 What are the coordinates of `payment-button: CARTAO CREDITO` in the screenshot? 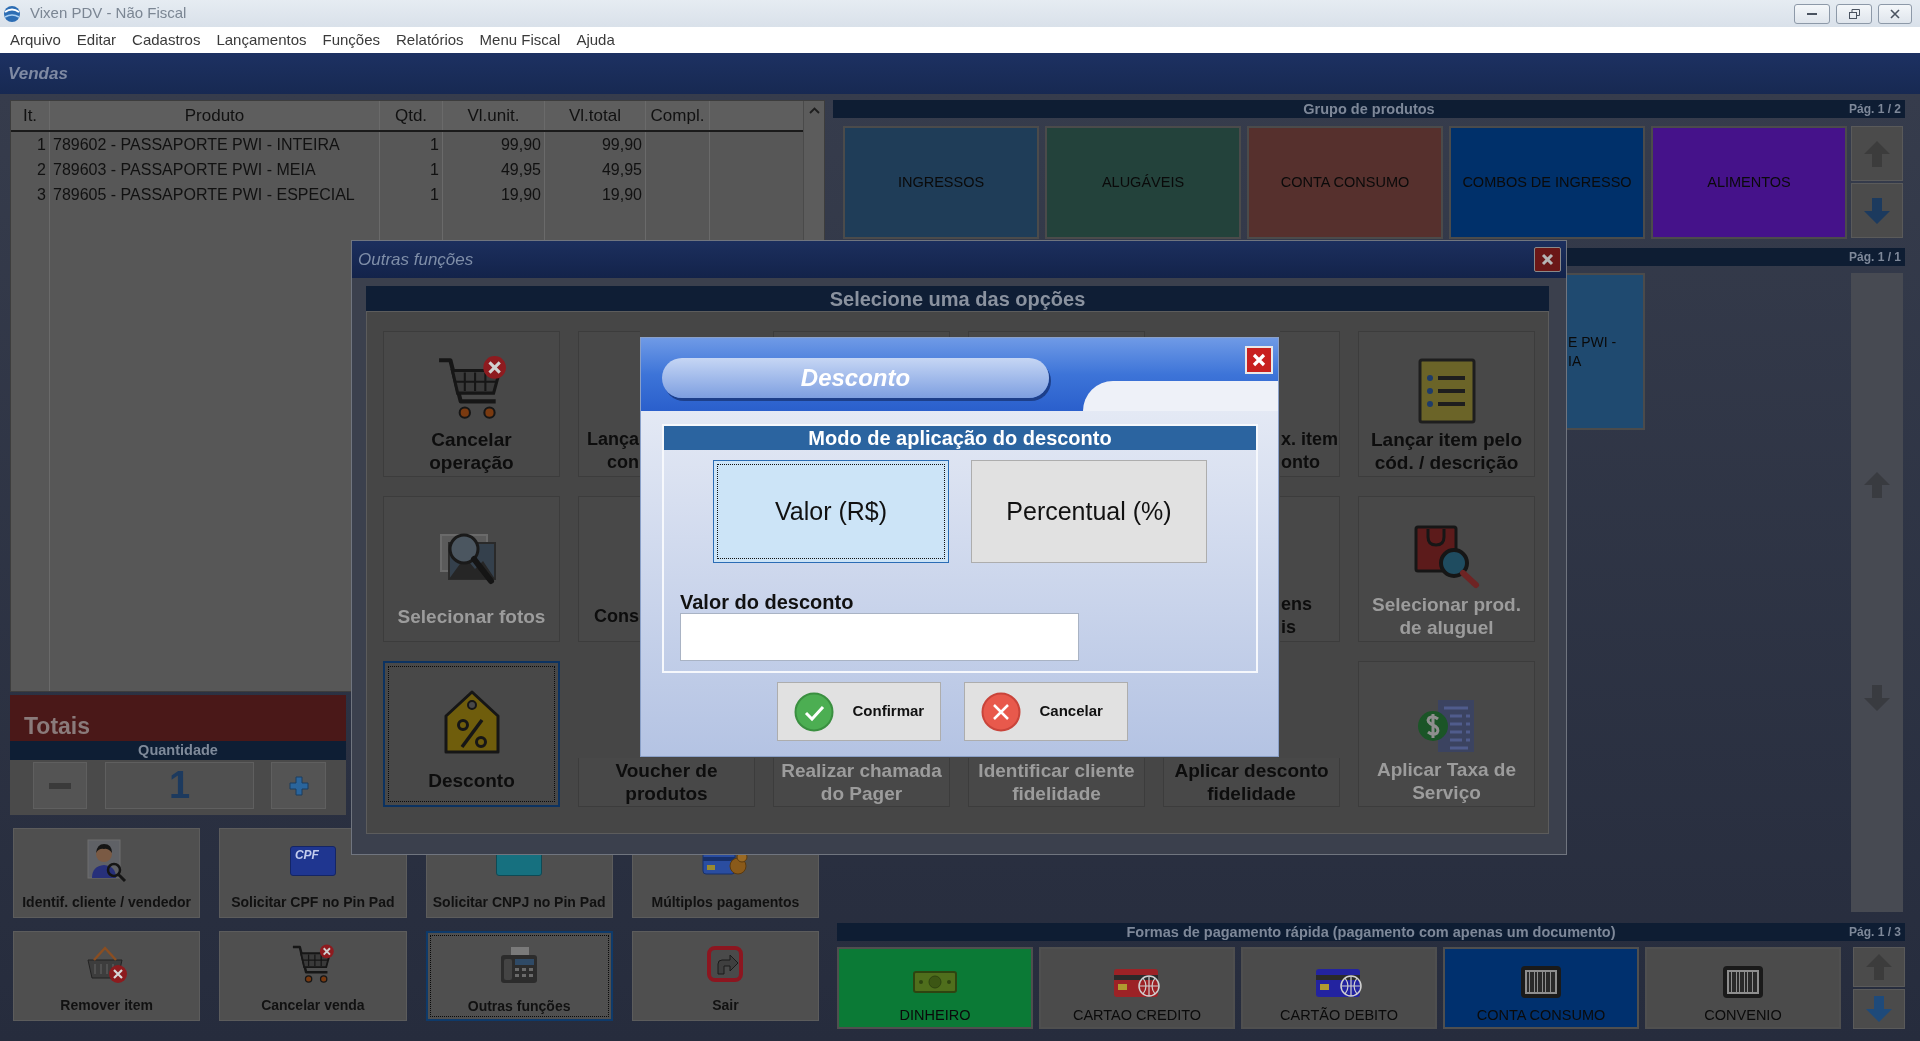 It's located at (1137, 988).